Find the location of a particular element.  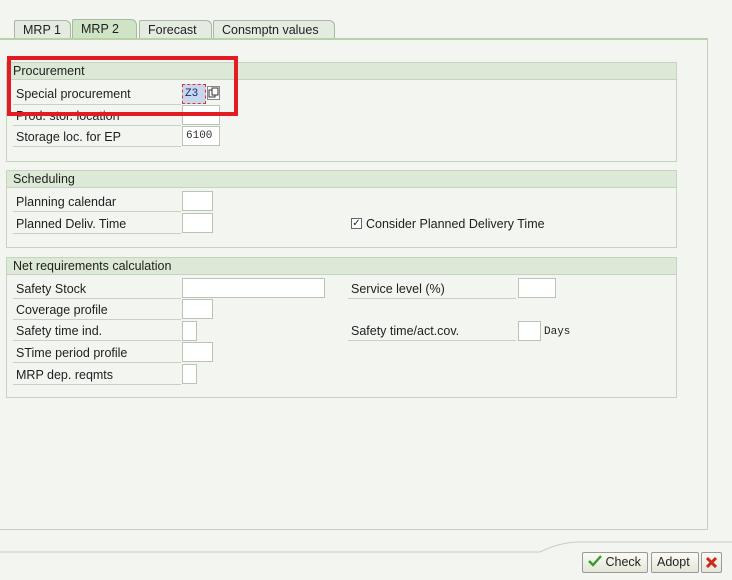

planned-deliv-time-field is located at coordinates (197, 223).